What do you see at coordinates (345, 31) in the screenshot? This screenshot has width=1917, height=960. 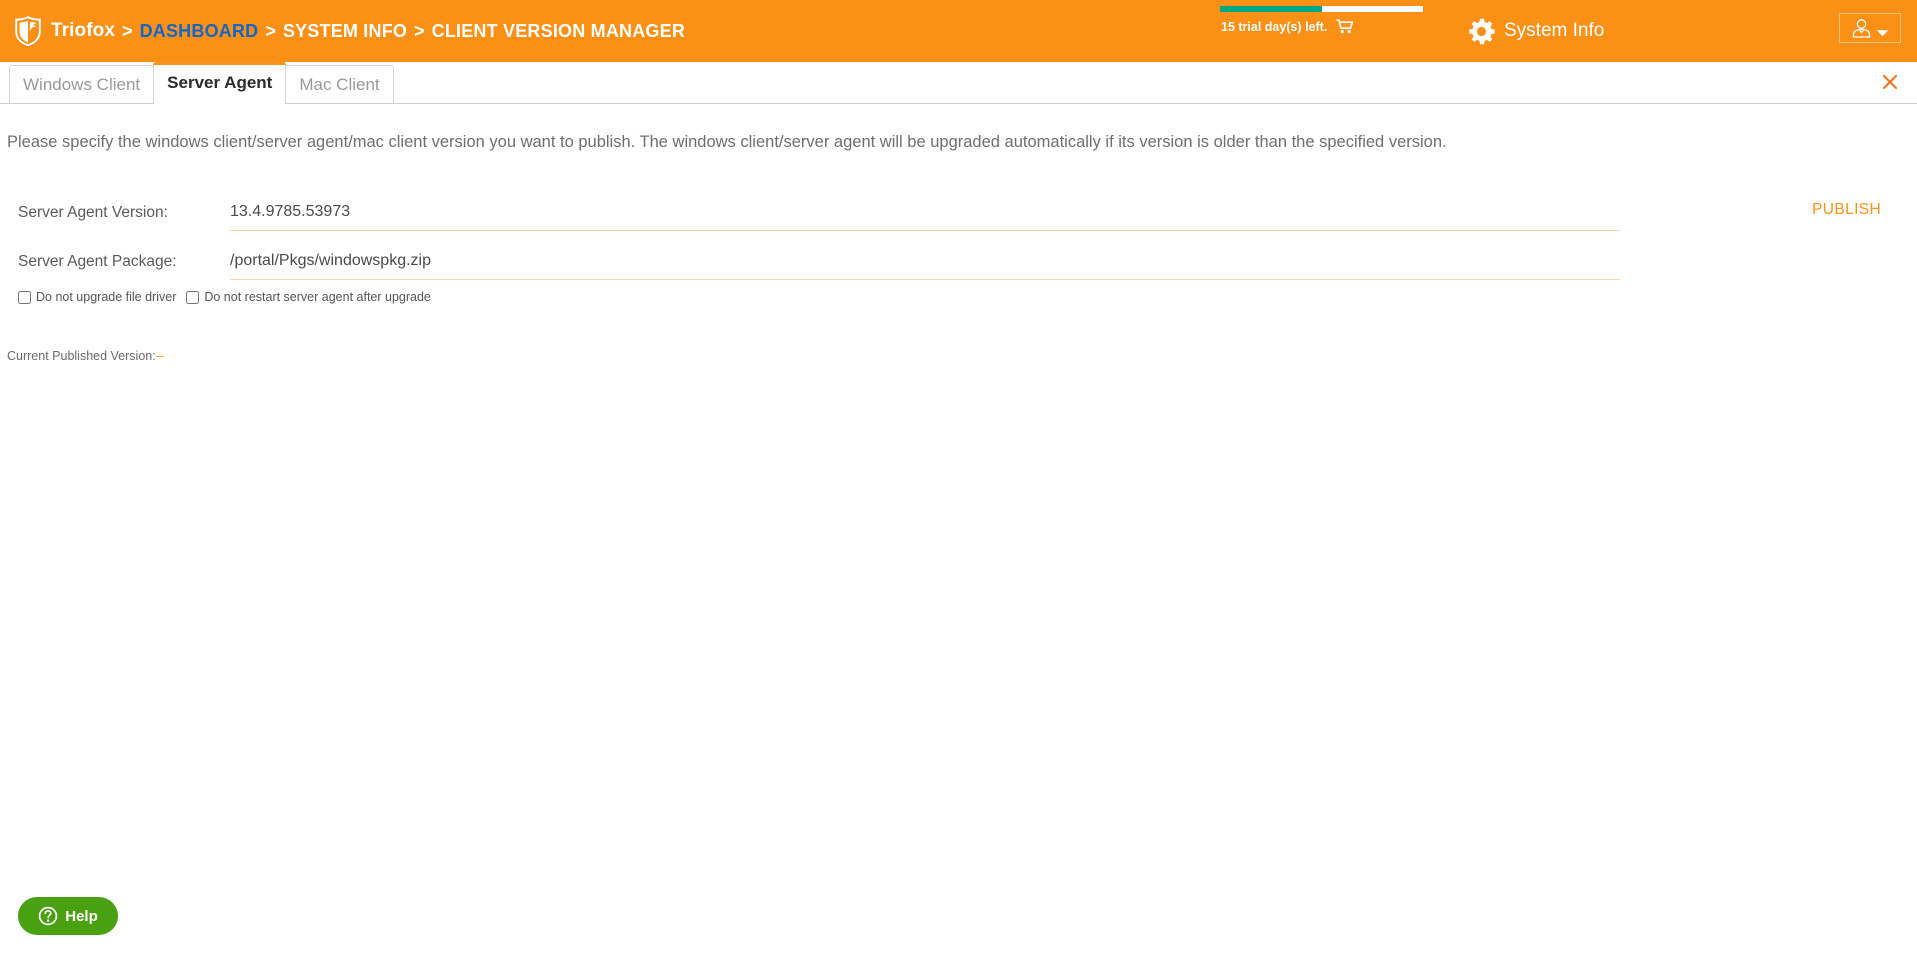 I see `breadcrumb-system-info: SYSTEM INFO` at bounding box center [345, 31].